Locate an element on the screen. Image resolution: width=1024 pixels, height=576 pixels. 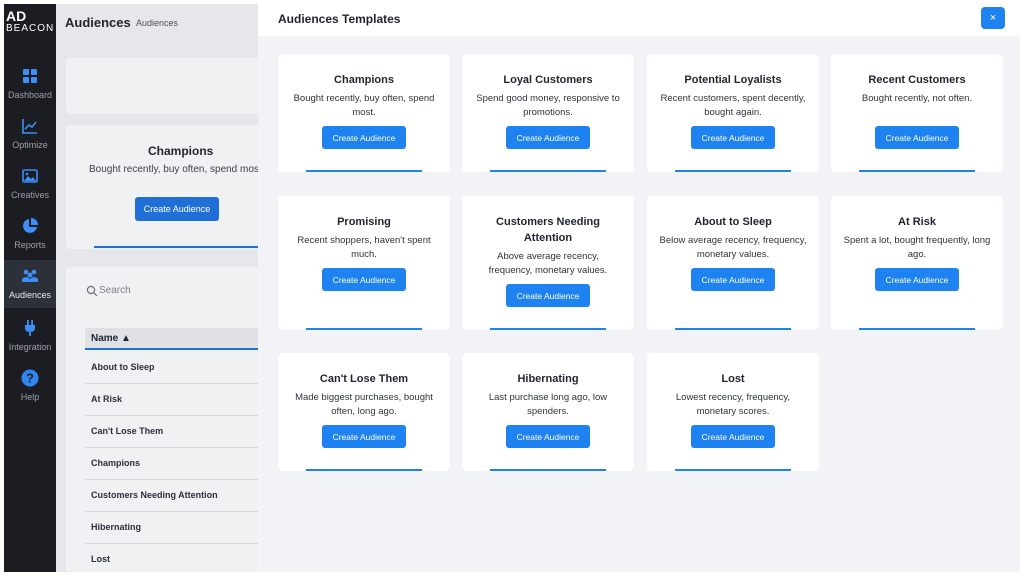
background-card-desc: Bought recently, buy often, spend most. is located at coordinates (174, 169).